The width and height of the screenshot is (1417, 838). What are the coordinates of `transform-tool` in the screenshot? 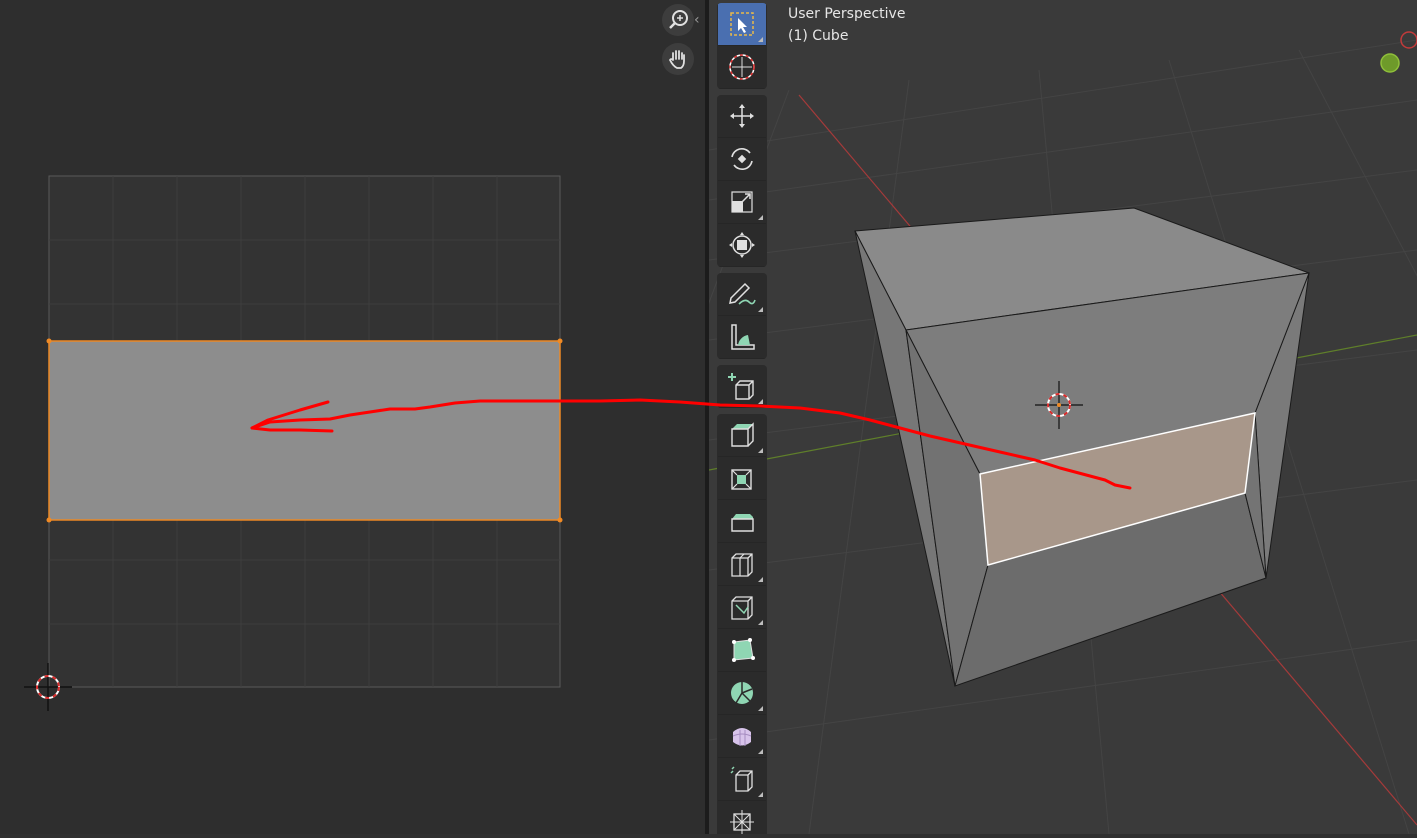 It's located at (742, 245).